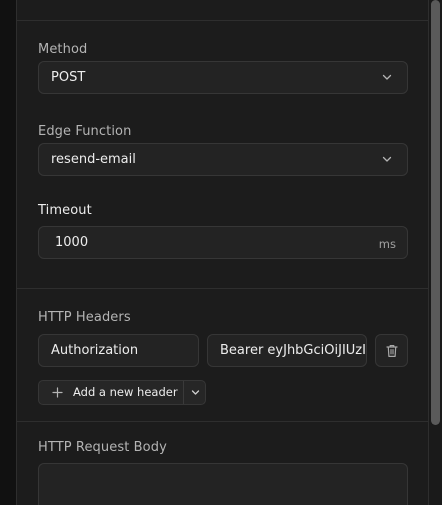 Image resolution: width=442 pixels, height=505 pixels. What do you see at coordinates (84, 317) in the screenshot?
I see `http-headers-label: HTTP Headers` at bounding box center [84, 317].